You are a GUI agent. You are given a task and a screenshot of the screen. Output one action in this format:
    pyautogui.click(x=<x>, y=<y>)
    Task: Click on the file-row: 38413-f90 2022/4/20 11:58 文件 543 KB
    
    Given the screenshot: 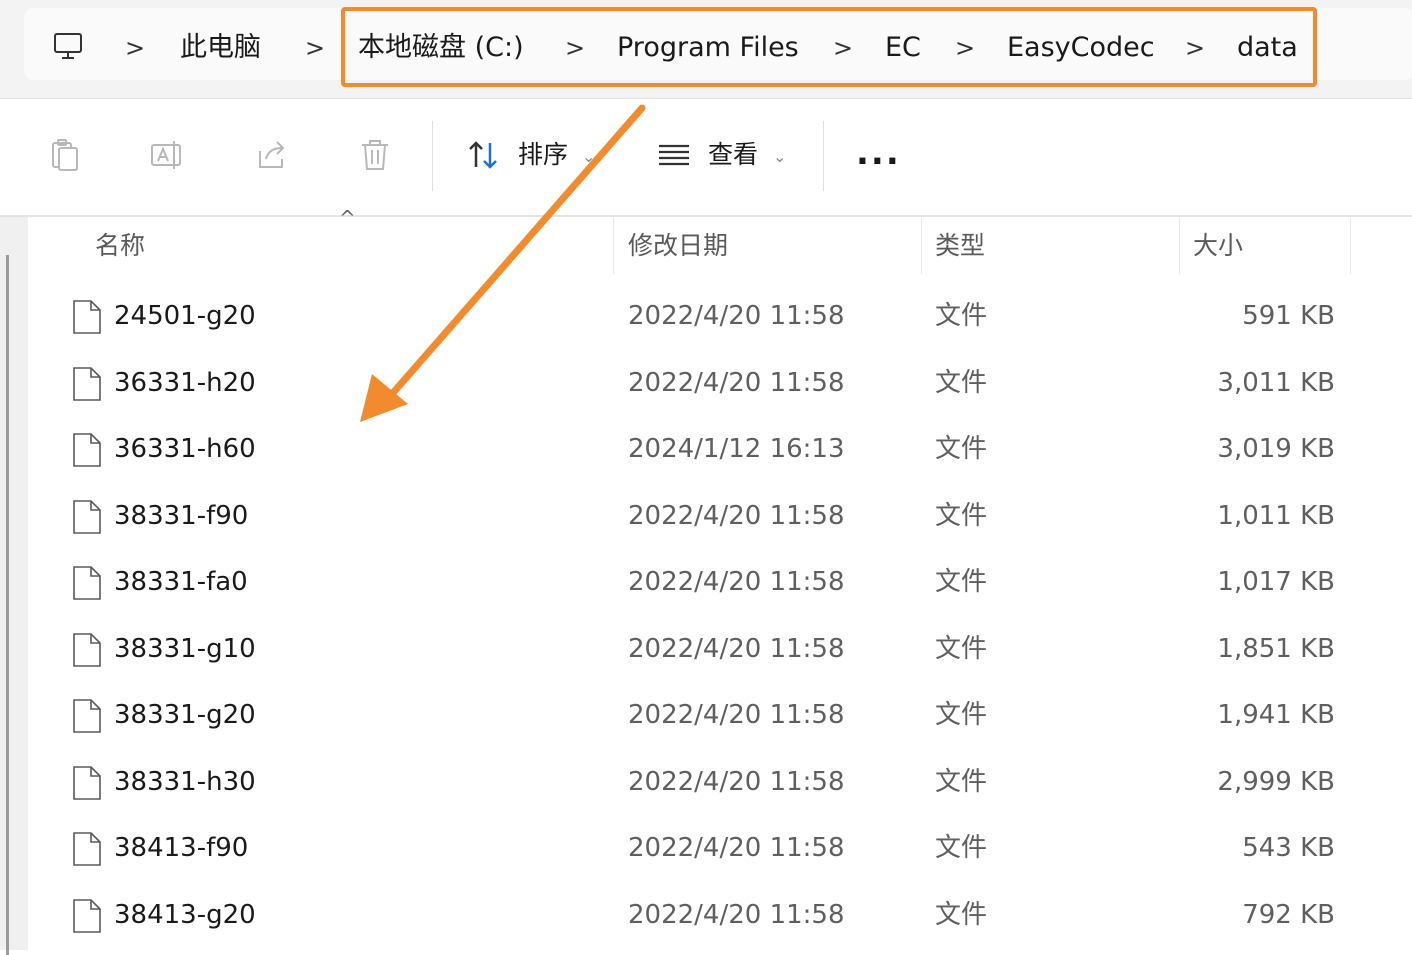 What is the action you would take?
    pyautogui.click(x=720, y=848)
    